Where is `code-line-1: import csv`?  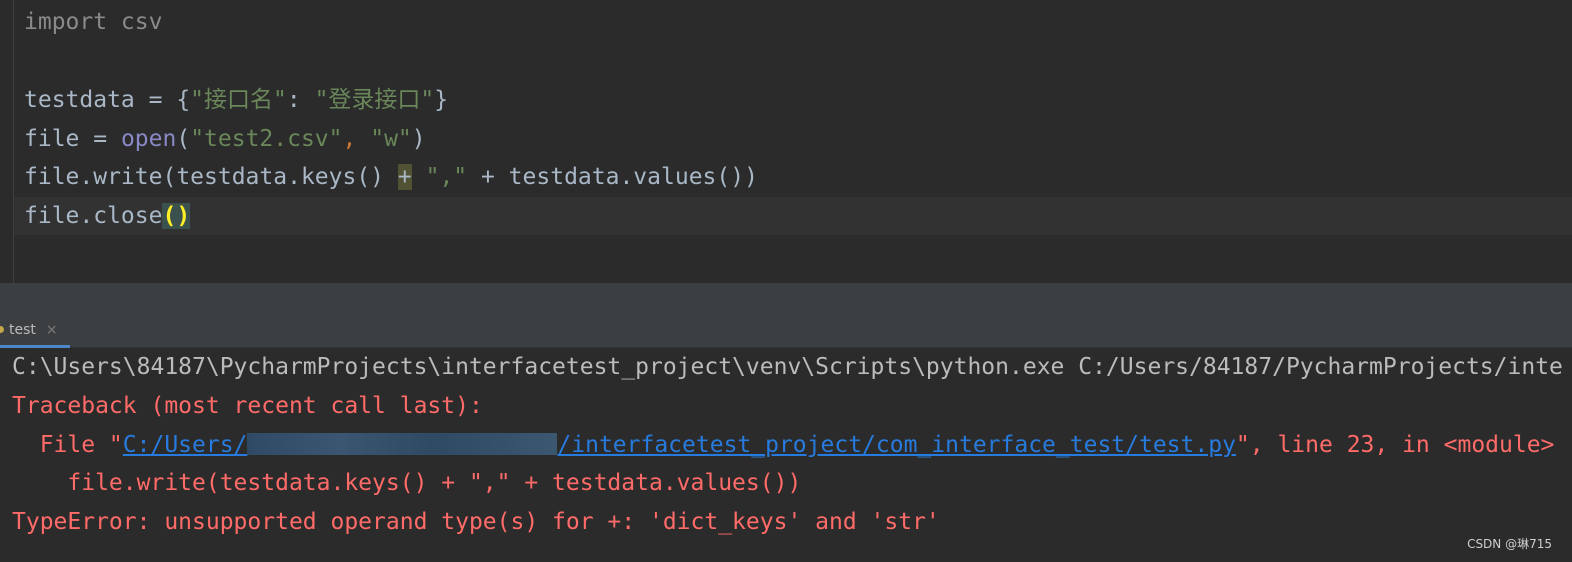
code-line-1: import csv is located at coordinates (793, 22).